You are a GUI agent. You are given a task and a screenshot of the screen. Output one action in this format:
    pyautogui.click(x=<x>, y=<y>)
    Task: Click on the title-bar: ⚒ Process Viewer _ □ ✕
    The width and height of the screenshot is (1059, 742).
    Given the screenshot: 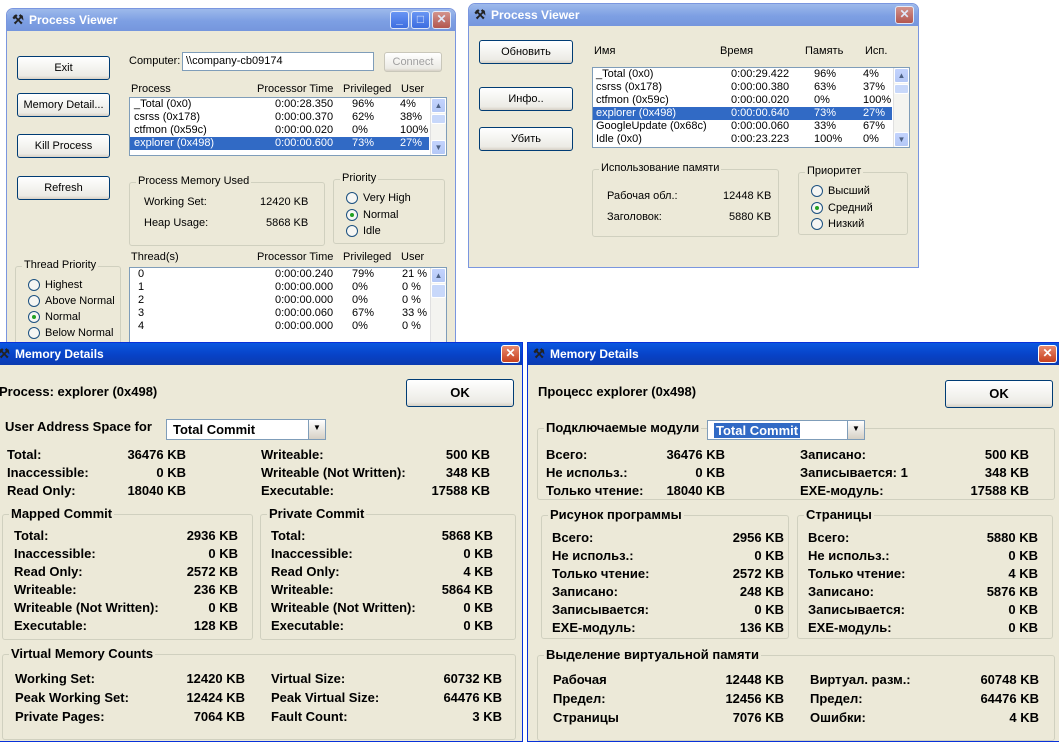 What is the action you would take?
    pyautogui.click(x=231, y=20)
    